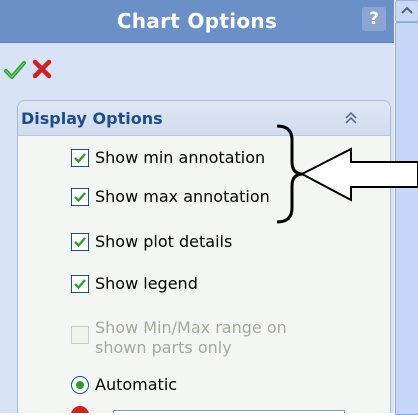 This screenshot has height=415, width=418. I want to click on show-minmax-range-label: Show Min/Max range on shown parts only, so click(191, 338).